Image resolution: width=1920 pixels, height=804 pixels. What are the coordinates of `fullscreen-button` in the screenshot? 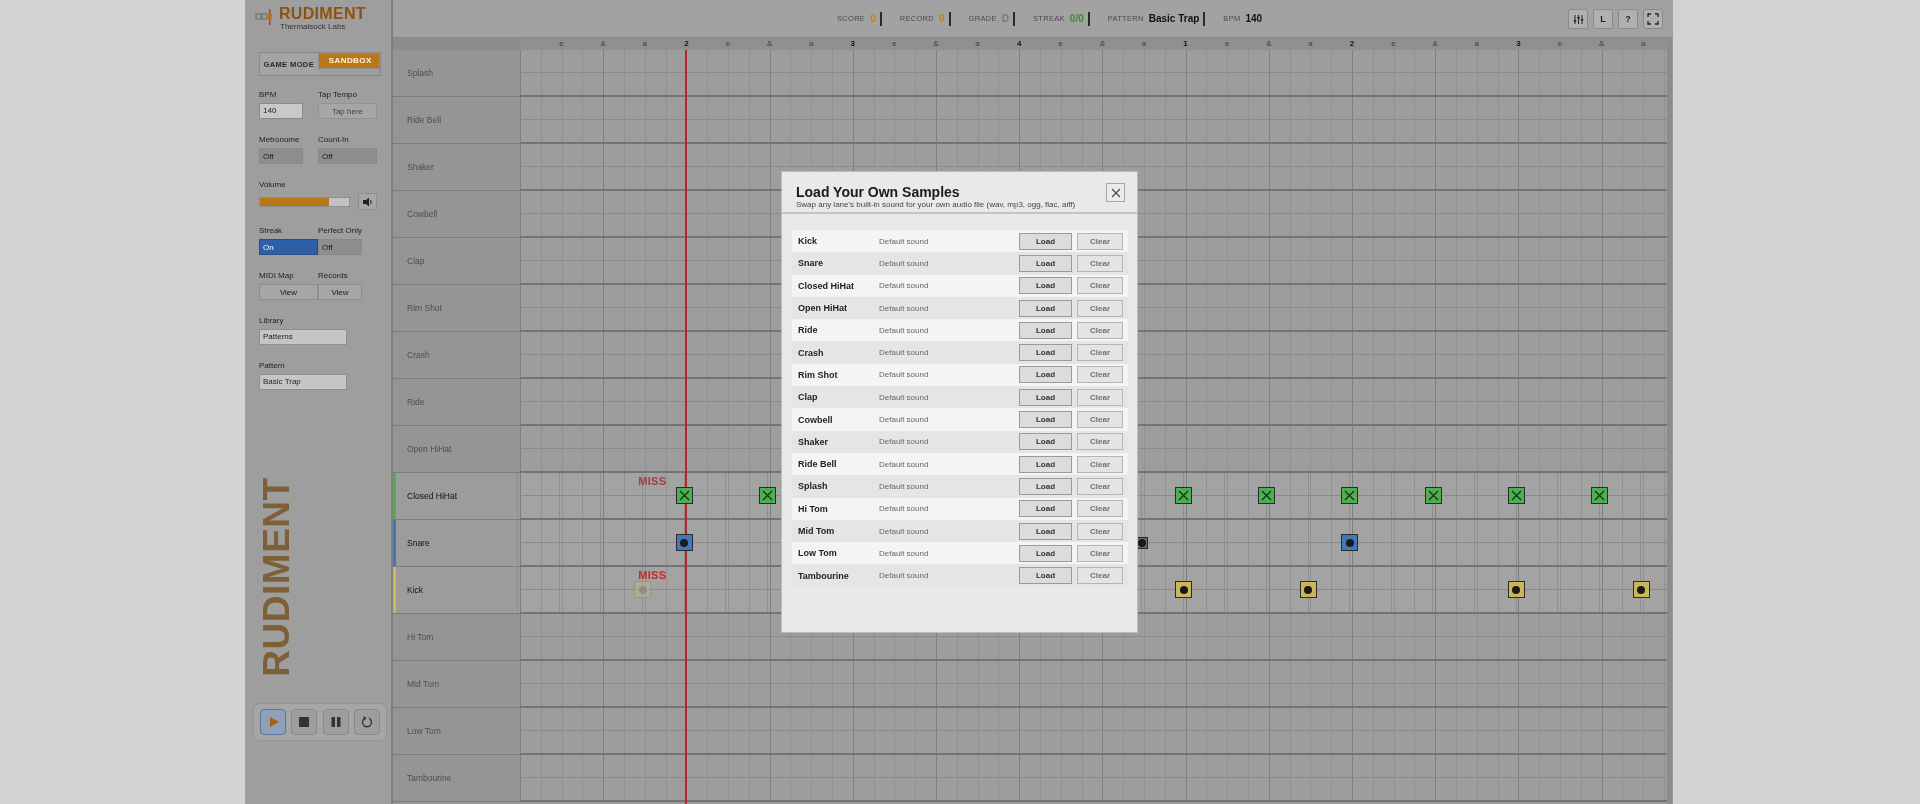 It's located at (1653, 19).